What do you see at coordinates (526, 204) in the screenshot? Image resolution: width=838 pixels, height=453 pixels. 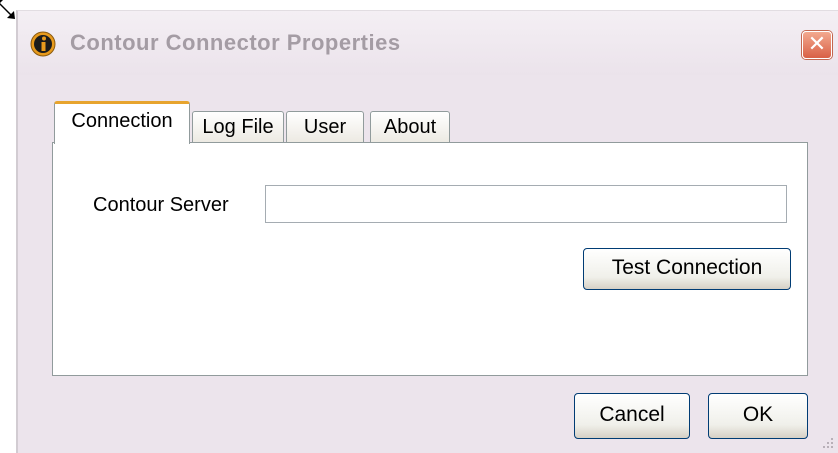 I see `contour-server-input` at bounding box center [526, 204].